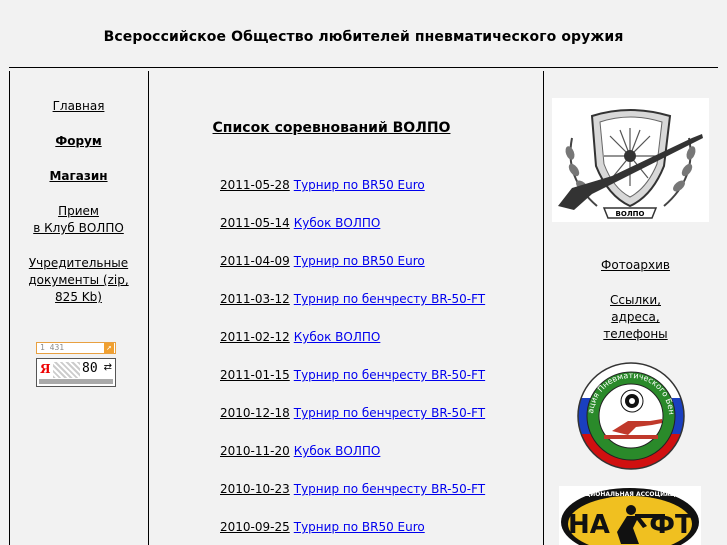  I want to click on competition-row: 2011-05-14 Кубок ВОЛПО, so click(300, 223).